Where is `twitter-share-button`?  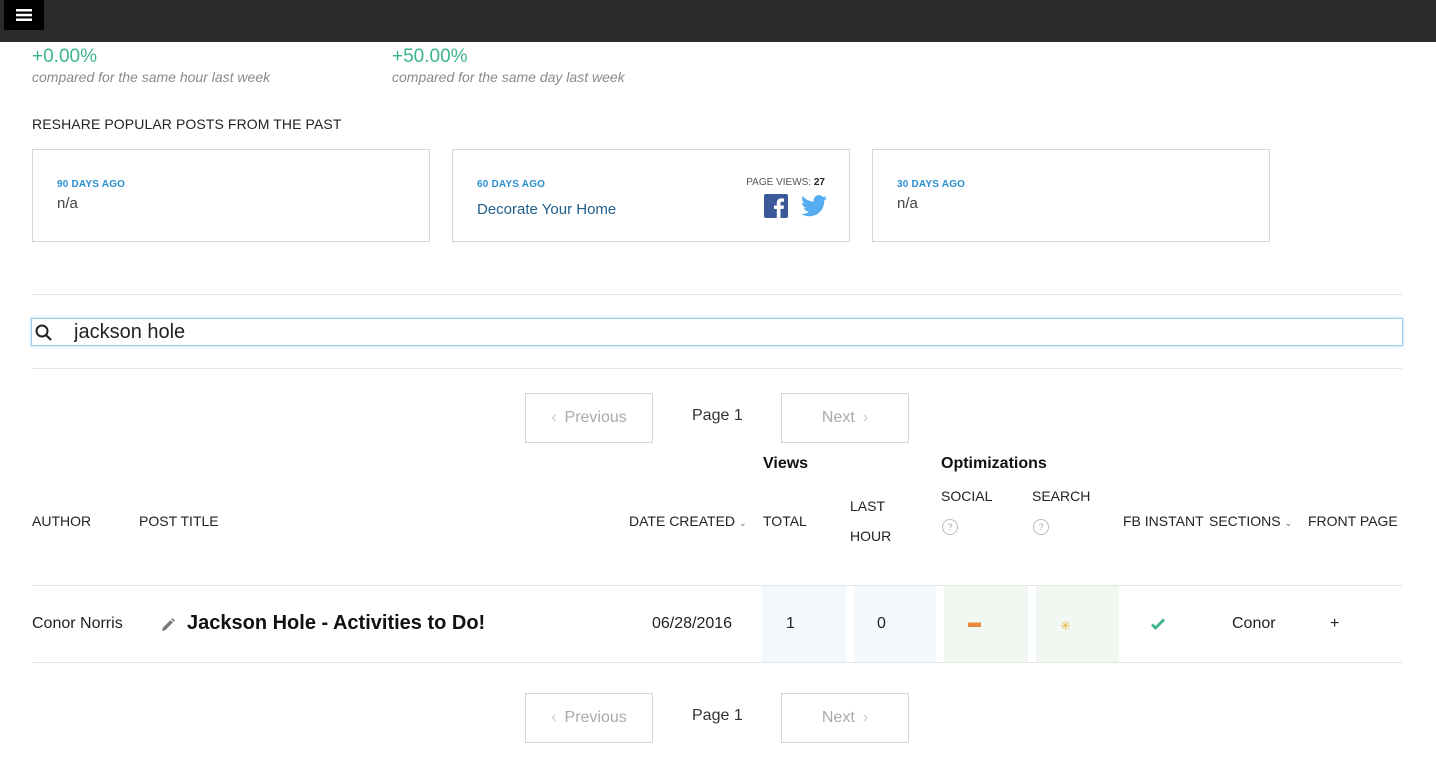
twitter-share-button is located at coordinates (814, 206).